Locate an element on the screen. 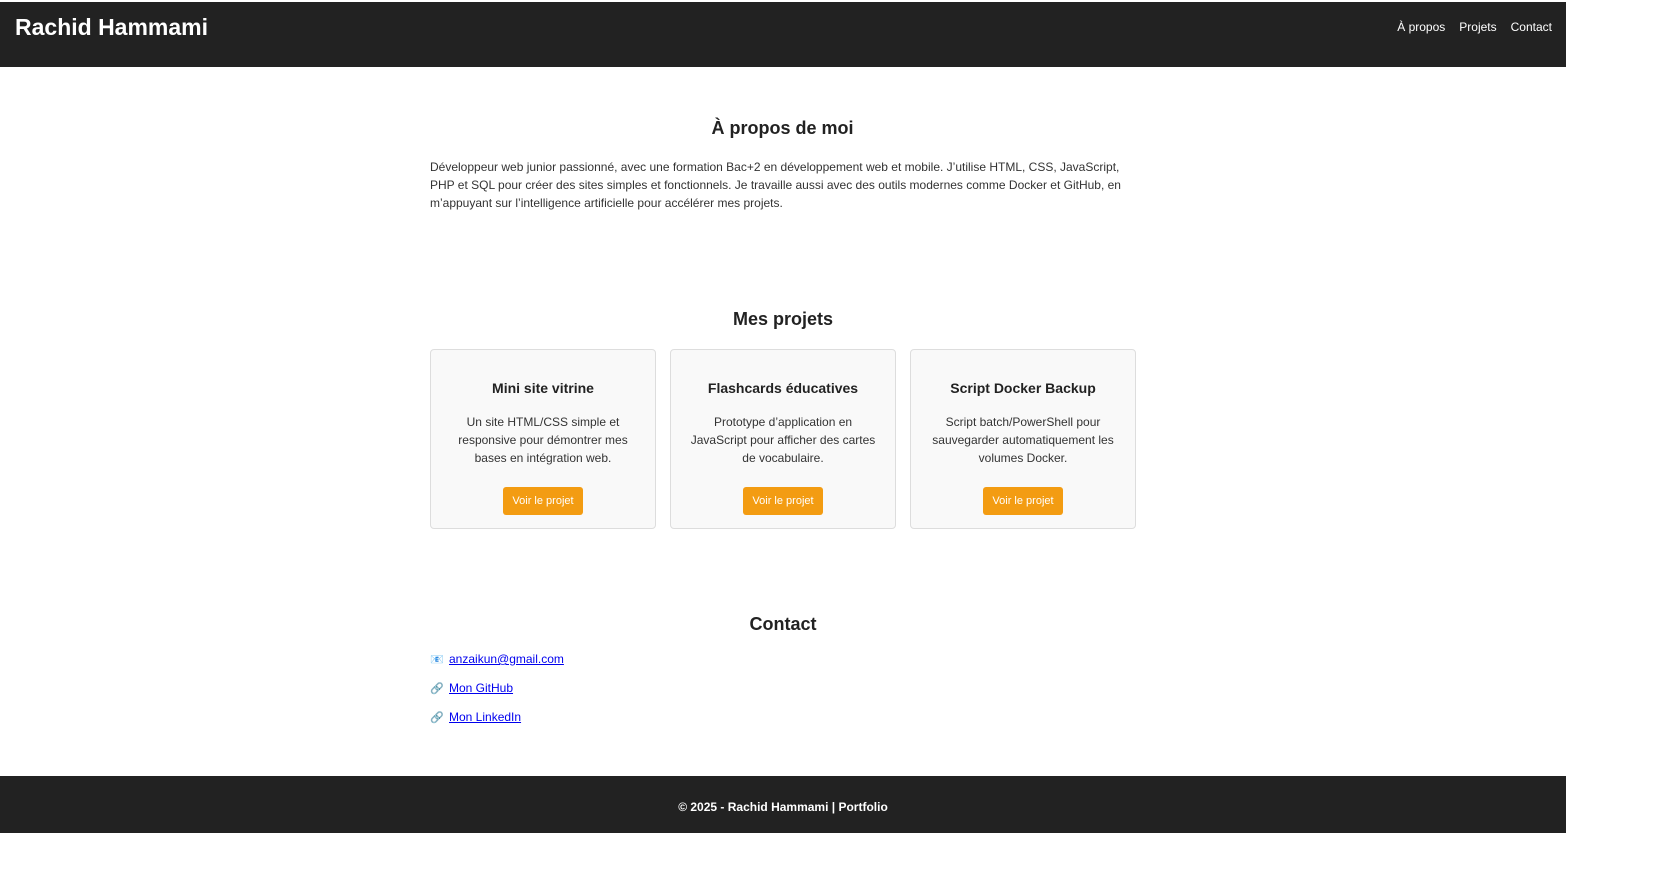 The height and width of the screenshot is (886, 1667). project-title: Script Docker Backup is located at coordinates (1023, 388).